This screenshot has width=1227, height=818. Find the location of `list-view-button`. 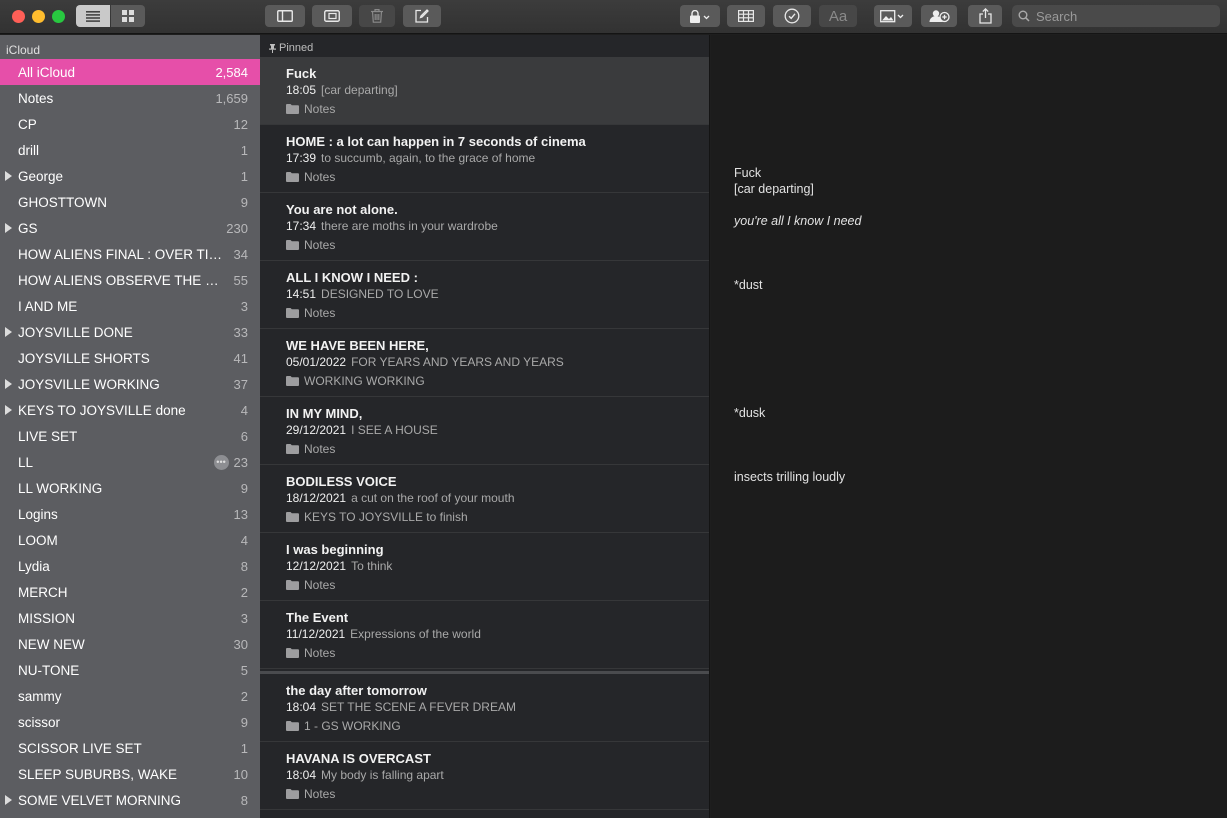

list-view-button is located at coordinates (93, 16).